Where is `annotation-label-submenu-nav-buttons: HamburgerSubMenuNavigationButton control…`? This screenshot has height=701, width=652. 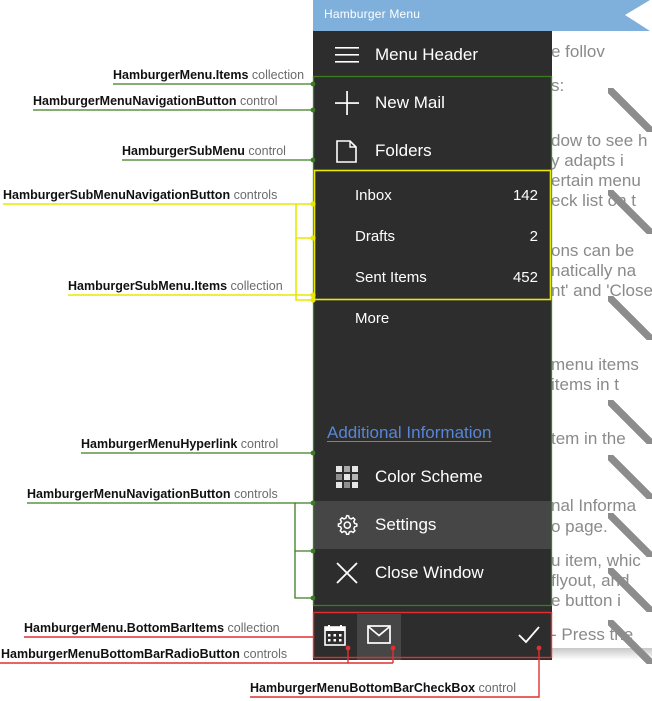 annotation-label-submenu-nav-buttons: HamburgerSubMenuNavigationButton control… is located at coordinates (140, 195).